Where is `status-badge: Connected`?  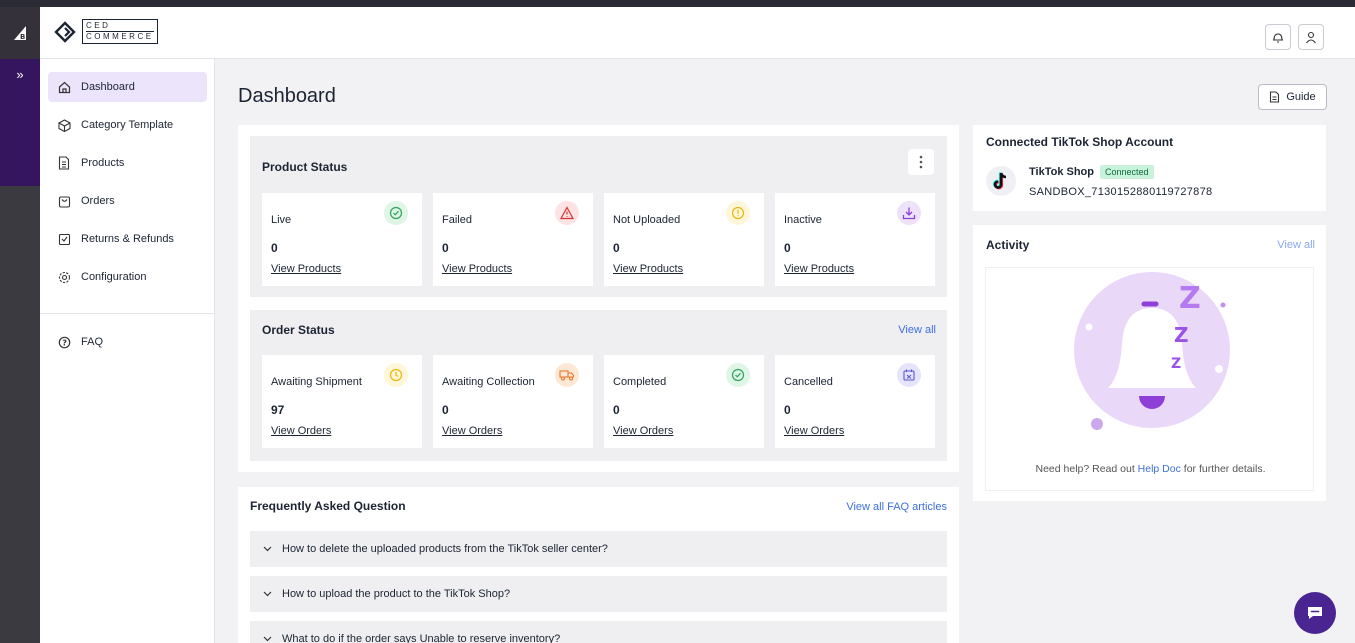 status-badge: Connected is located at coordinates (1127, 172).